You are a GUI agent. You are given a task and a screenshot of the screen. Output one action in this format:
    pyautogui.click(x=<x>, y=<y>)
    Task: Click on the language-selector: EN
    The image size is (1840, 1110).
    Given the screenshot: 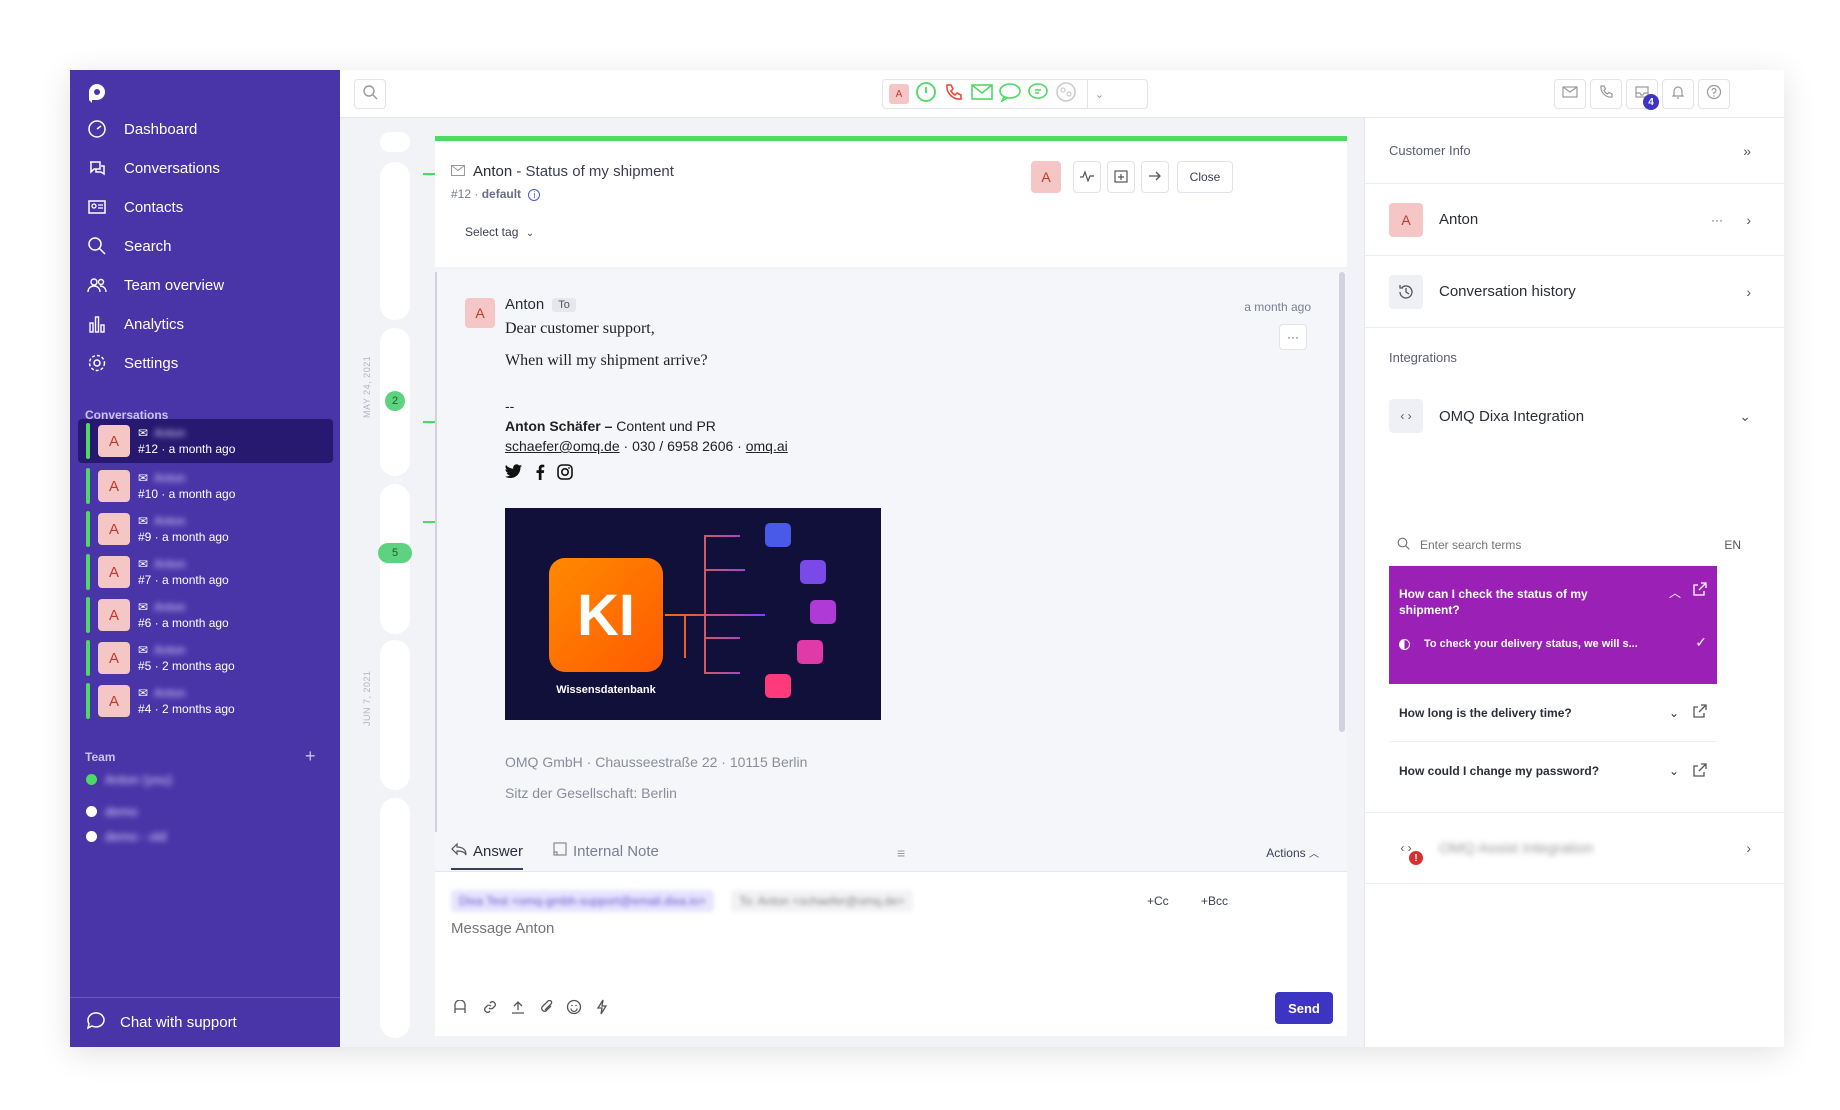 What is the action you would take?
    pyautogui.click(x=1732, y=545)
    